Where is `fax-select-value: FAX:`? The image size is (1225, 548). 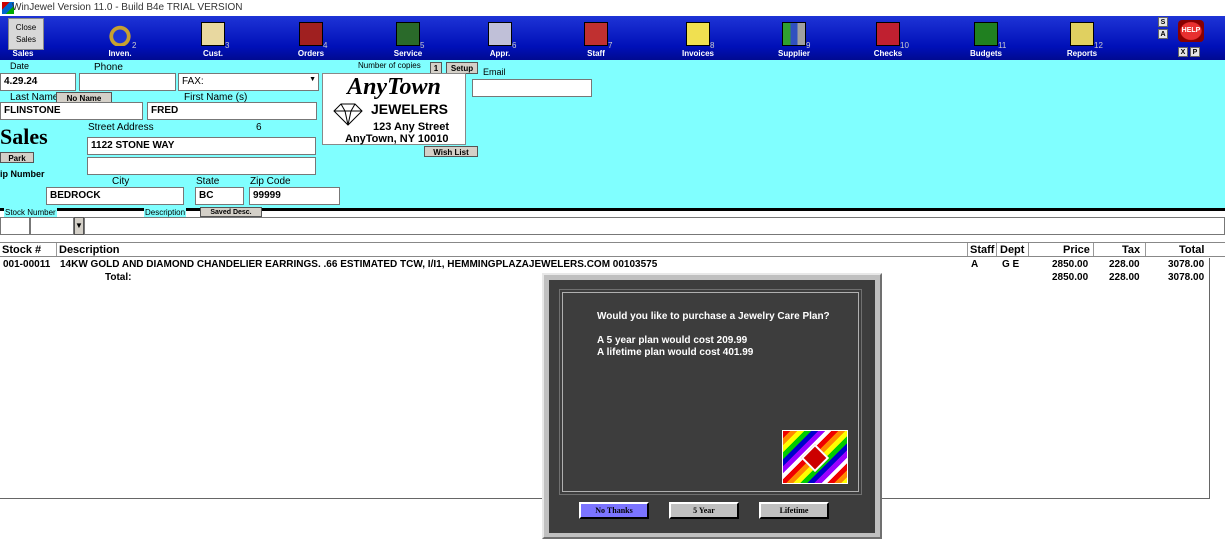
fax-select-value: FAX: is located at coordinates (193, 81).